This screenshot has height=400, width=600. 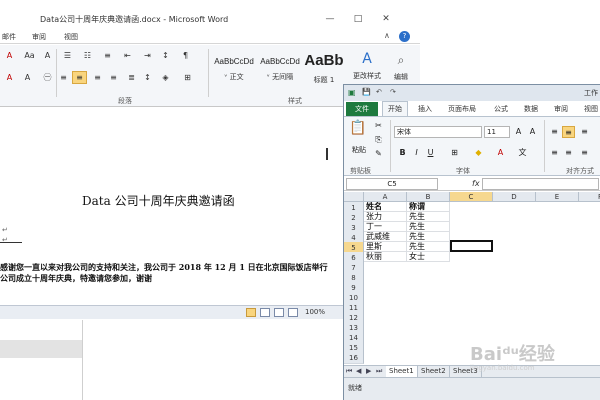 I want to click on column-header-c: C, so click(x=471, y=197).